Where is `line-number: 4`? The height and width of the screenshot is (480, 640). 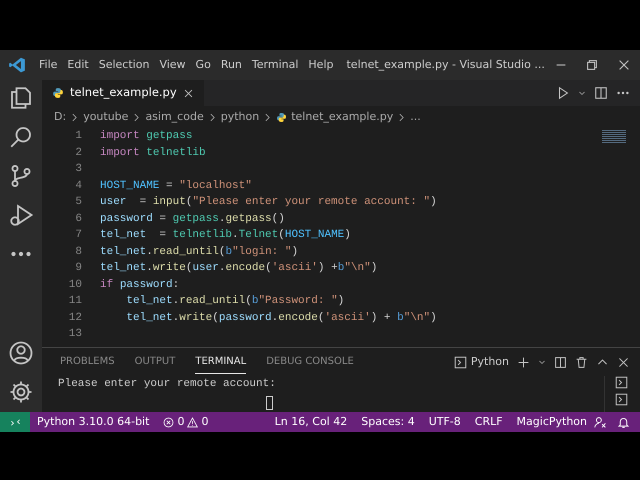
line-number: 4 is located at coordinates (78, 186).